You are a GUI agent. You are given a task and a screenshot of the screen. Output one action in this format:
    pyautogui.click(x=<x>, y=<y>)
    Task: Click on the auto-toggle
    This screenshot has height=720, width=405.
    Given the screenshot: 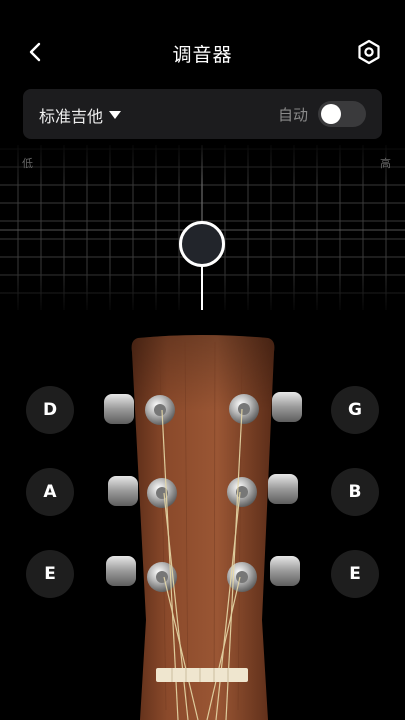 What is the action you would take?
    pyautogui.click(x=342, y=114)
    